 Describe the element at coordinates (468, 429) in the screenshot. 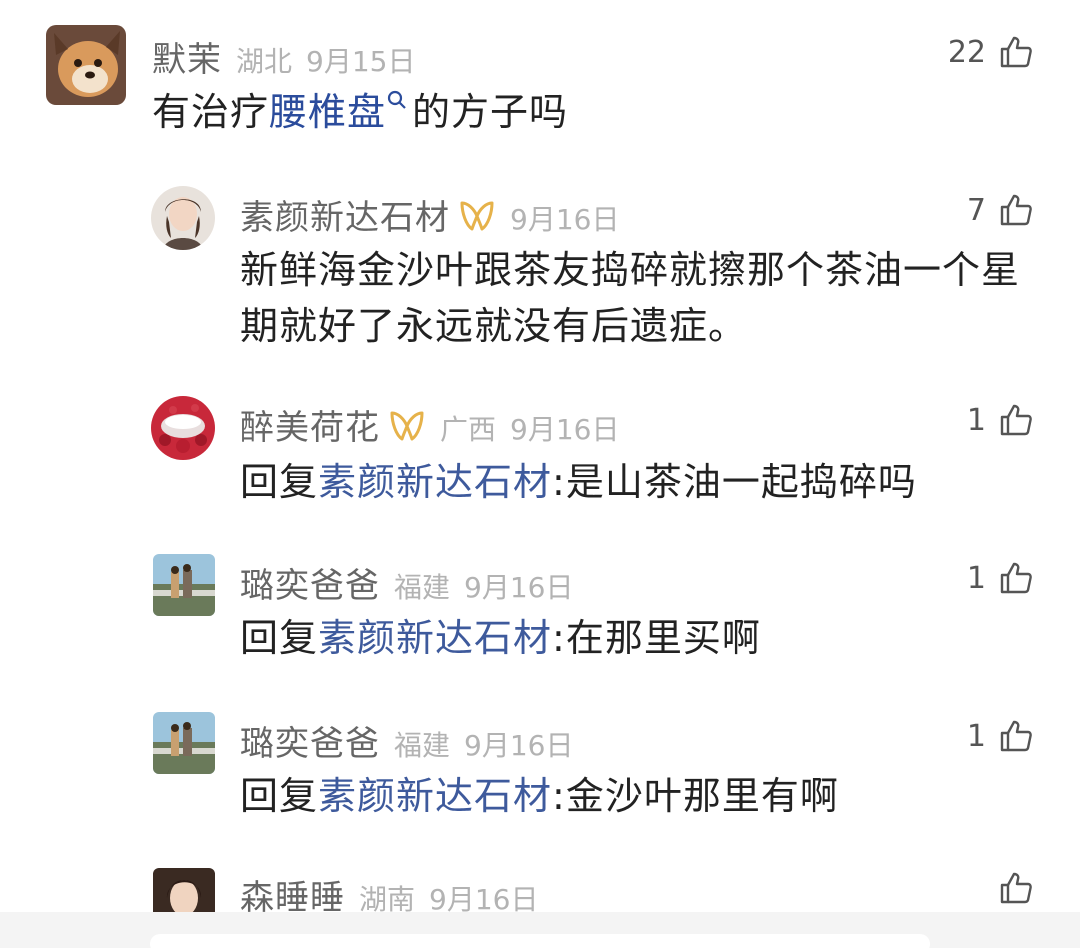

I see `location: 广西` at that location.